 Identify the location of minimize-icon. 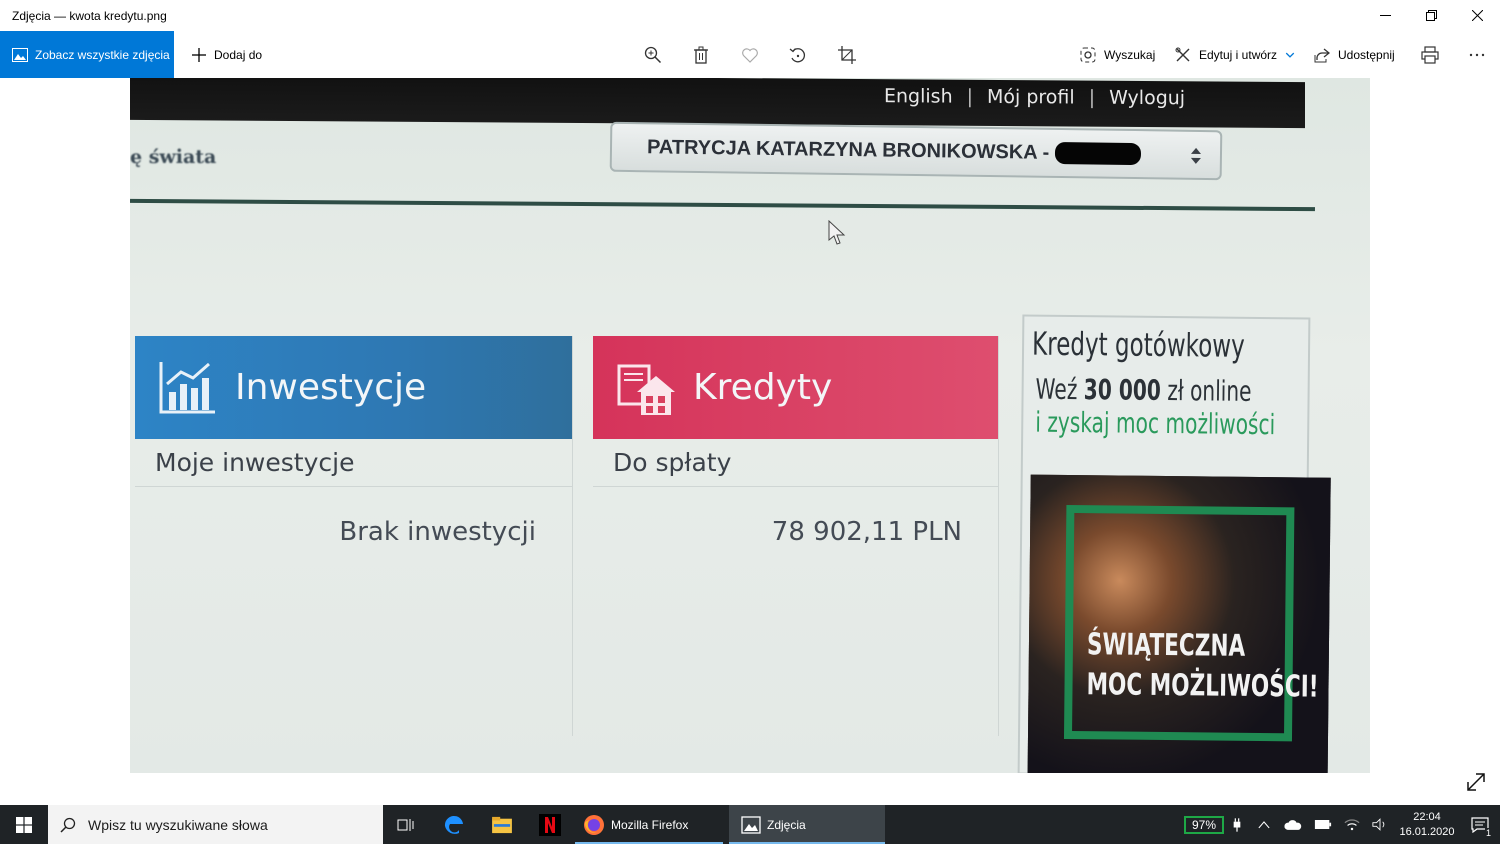
(1385, 15).